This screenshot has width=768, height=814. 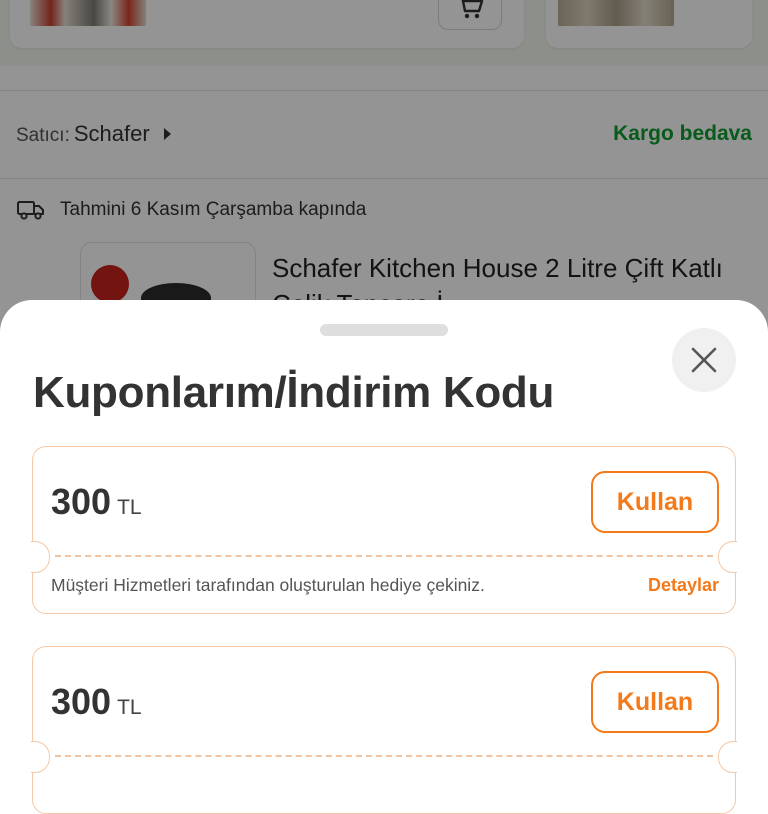 What do you see at coordinates (683, 585) in the screenshot?
I see `coupon-details-link: Detaylar` at bounding box center [683, 585].